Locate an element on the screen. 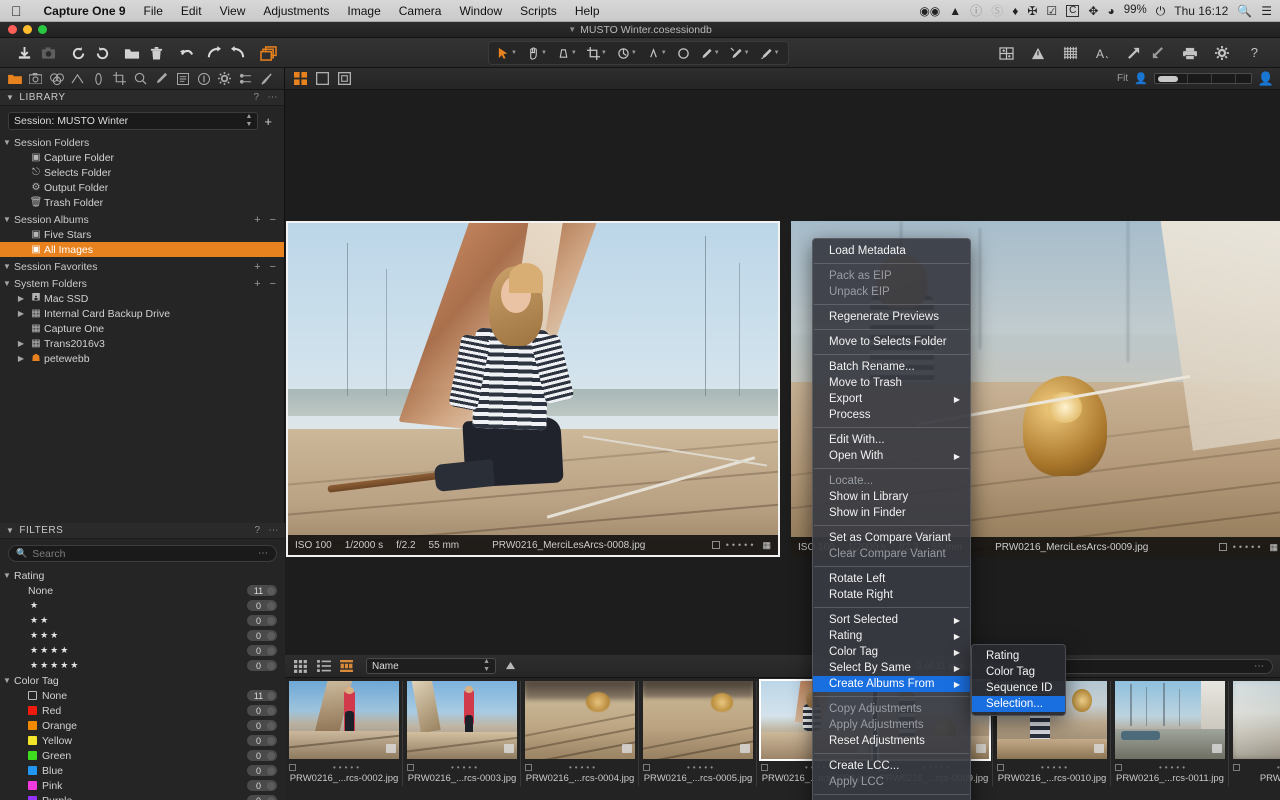 This screenshot has width=1280, height=800. pan-tool: ▼ is located at coordinates (537, 53).